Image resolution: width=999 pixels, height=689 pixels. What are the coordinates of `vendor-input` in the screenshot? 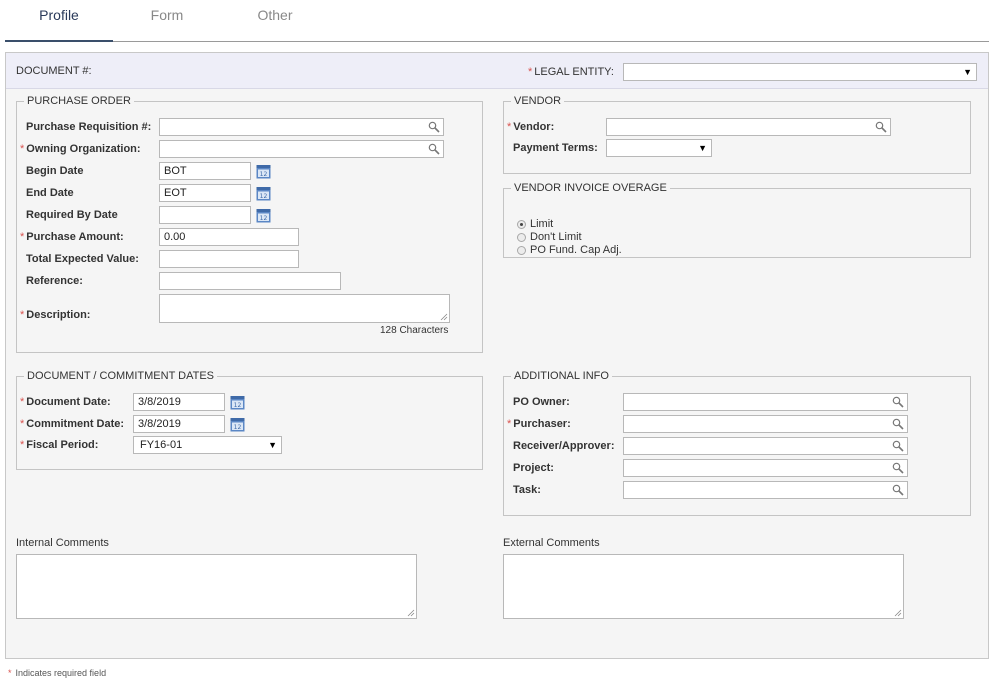 It's located at (748, 127).